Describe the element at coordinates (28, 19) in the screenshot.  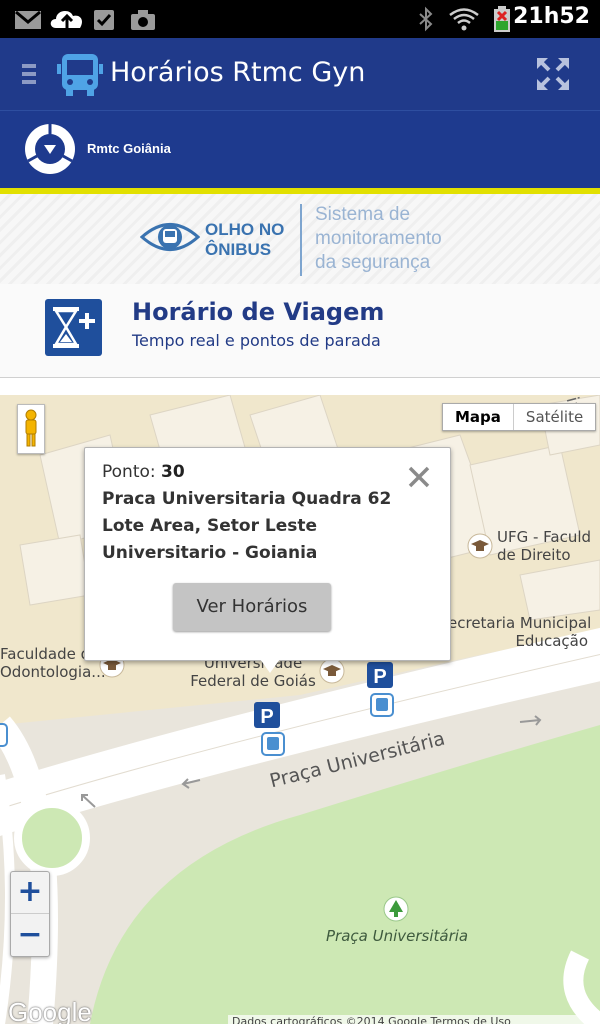
I see `gmail-icon` at that location.